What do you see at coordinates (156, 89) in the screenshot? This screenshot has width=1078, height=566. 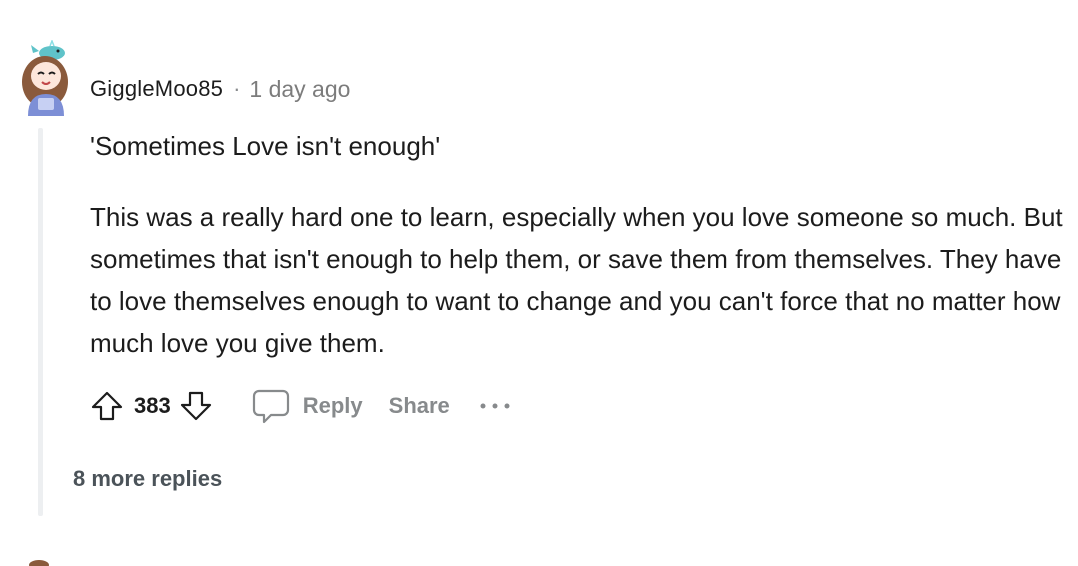 I see `author-username: GiggleMoo85` at bounding box center [156, 89].